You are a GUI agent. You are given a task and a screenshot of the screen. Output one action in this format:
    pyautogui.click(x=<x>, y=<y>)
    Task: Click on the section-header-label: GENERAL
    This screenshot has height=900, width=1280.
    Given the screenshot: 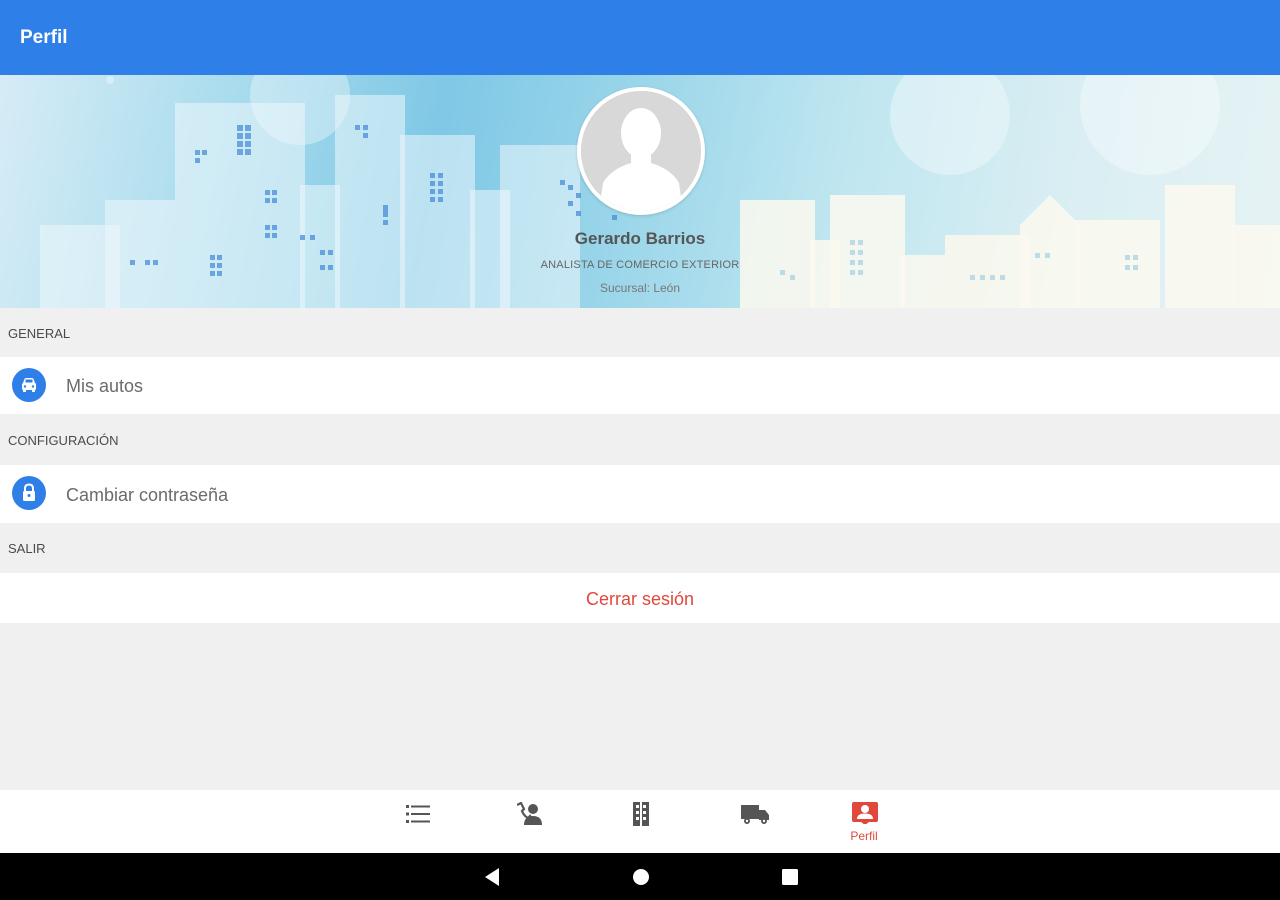 What is the action you would take?
    pyautogui.click(x=39, y=333)
    